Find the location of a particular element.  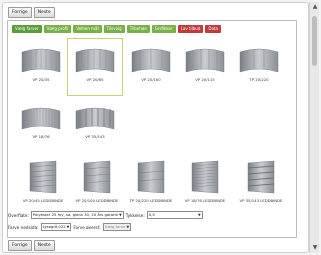

overflate-label: Overflate: is located at coordinates (18, 215).